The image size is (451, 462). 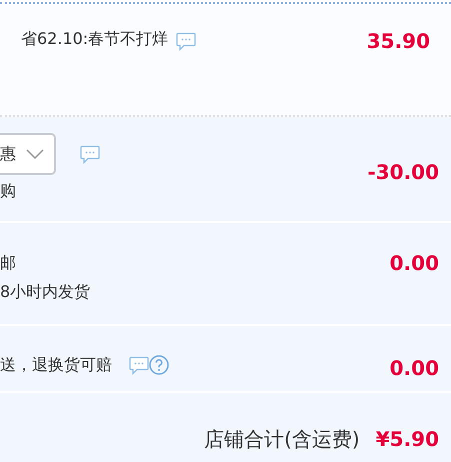 I want to click on caret-icon, so click(x=35, y=154).